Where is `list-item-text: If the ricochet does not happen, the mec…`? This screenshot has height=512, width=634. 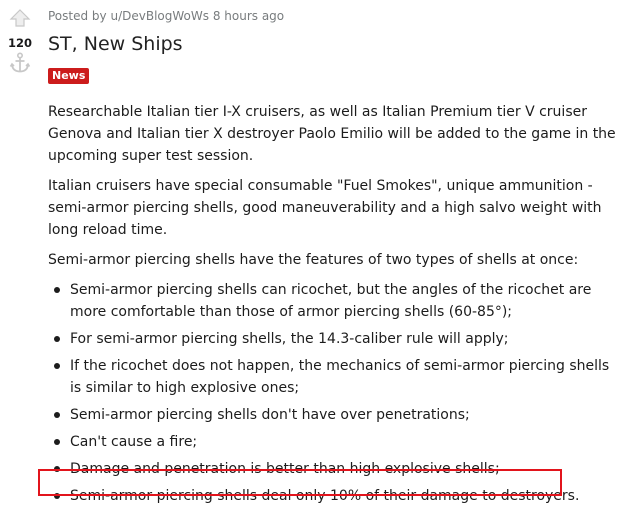 list-item-text: If the ricochet does not happen, the mec… is located at coordinates (340, 377).